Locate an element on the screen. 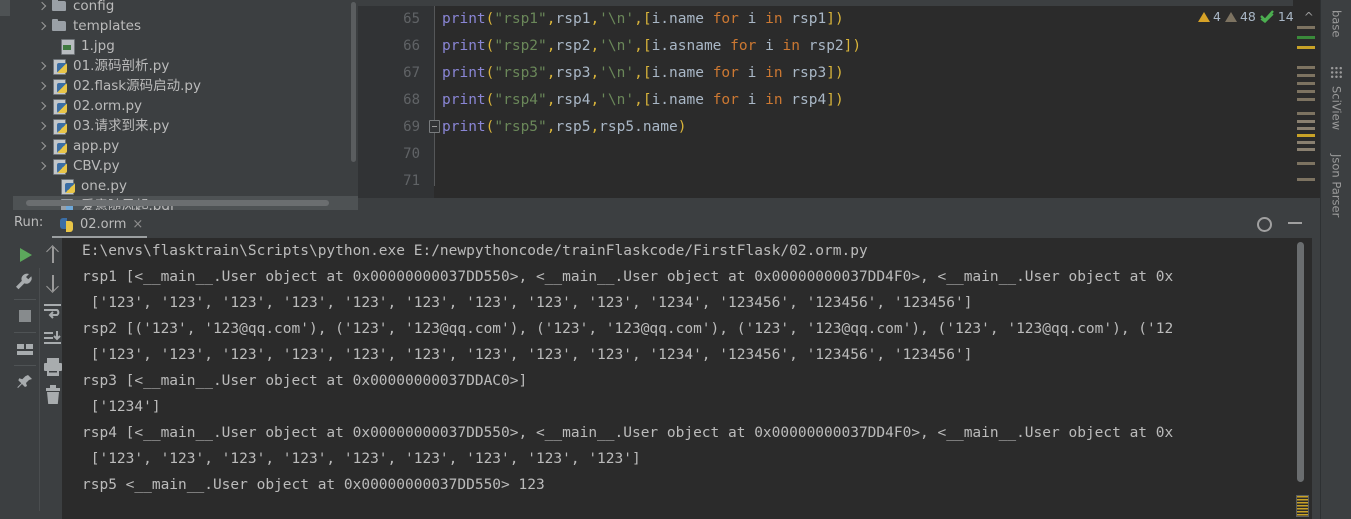 The height and width of the screenshot is (519, 1351). line-number-67: 67 is located at coordinates (411, 73).